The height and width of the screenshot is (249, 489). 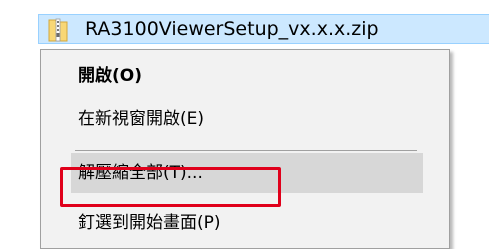 What do you see at coordinates (232, 29) in the screenshot?
I see `file-name: RA3100ViewerSetup_vx.x.x.zip` at bounding box center [232, 29].